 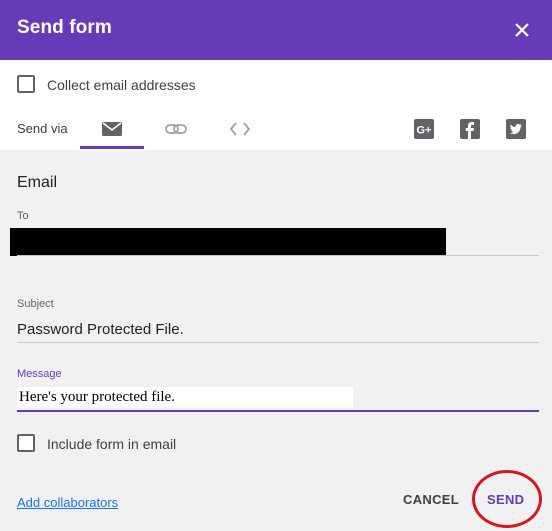 I want to click on tab-embed, so click(x=240, y=130).